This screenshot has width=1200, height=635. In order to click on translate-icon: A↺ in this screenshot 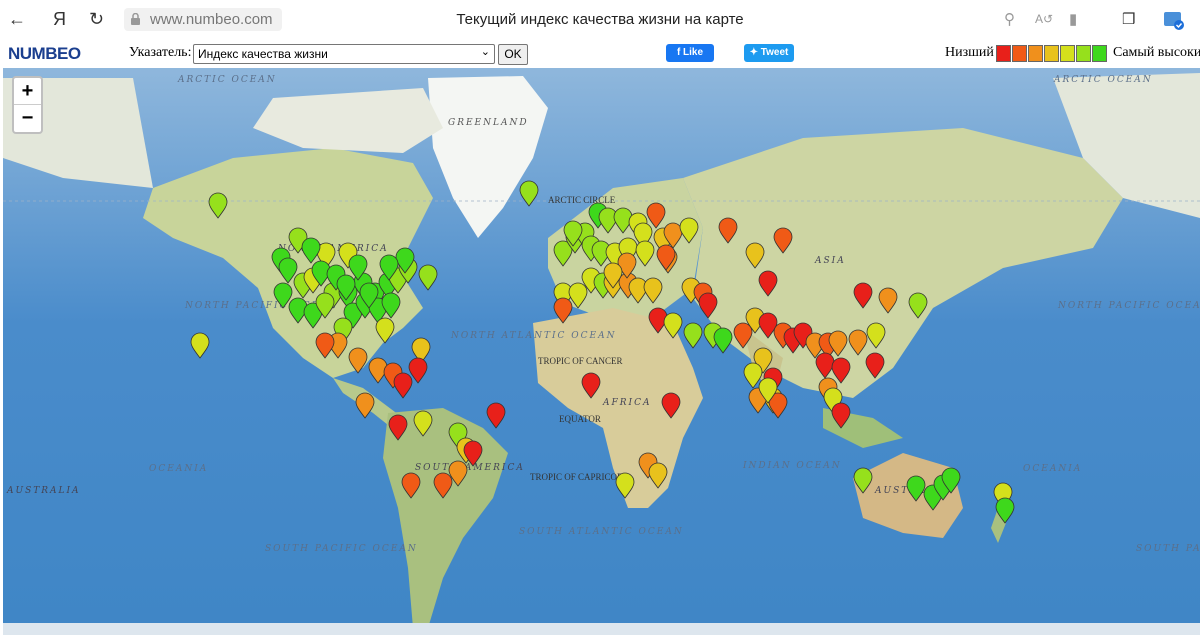, I will do `click(1044, 19)`.